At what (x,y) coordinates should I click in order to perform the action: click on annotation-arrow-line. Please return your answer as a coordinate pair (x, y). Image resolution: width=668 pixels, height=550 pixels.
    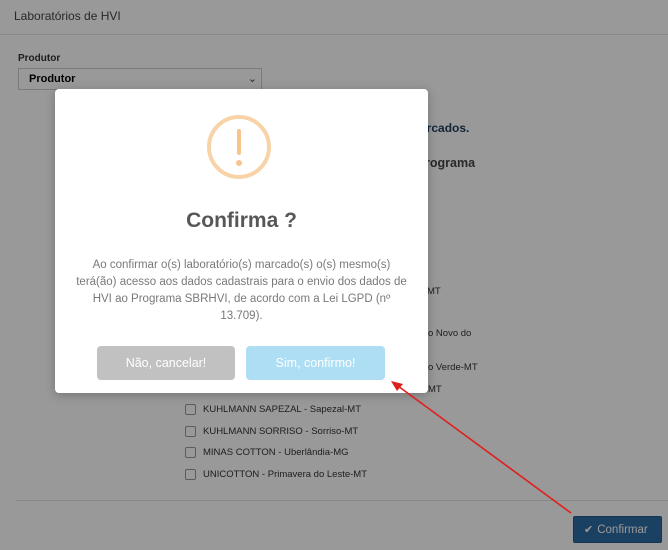
    Looking at the image, I should click on (484, 449).